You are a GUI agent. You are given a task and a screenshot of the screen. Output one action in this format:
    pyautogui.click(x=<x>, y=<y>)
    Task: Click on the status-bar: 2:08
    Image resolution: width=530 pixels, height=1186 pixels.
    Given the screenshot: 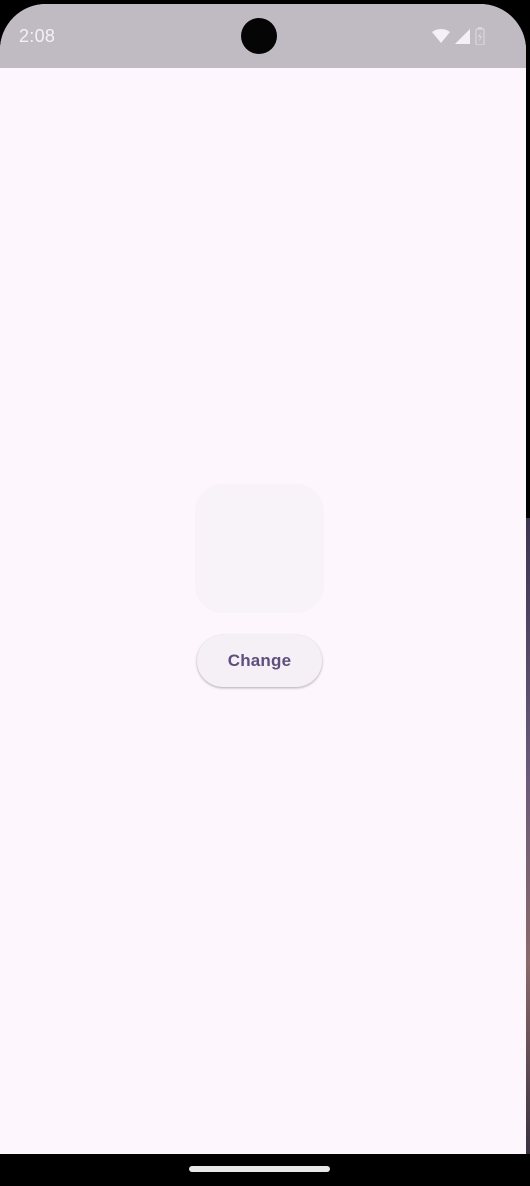 What is the action you would take?
    pyautogui.click(x=263, y=36)
    